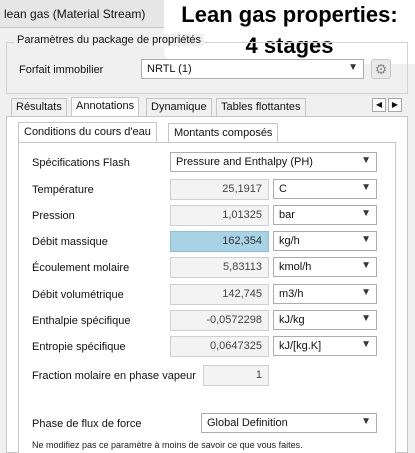  I want to click on temperature-label: Température, so click(63, 190).